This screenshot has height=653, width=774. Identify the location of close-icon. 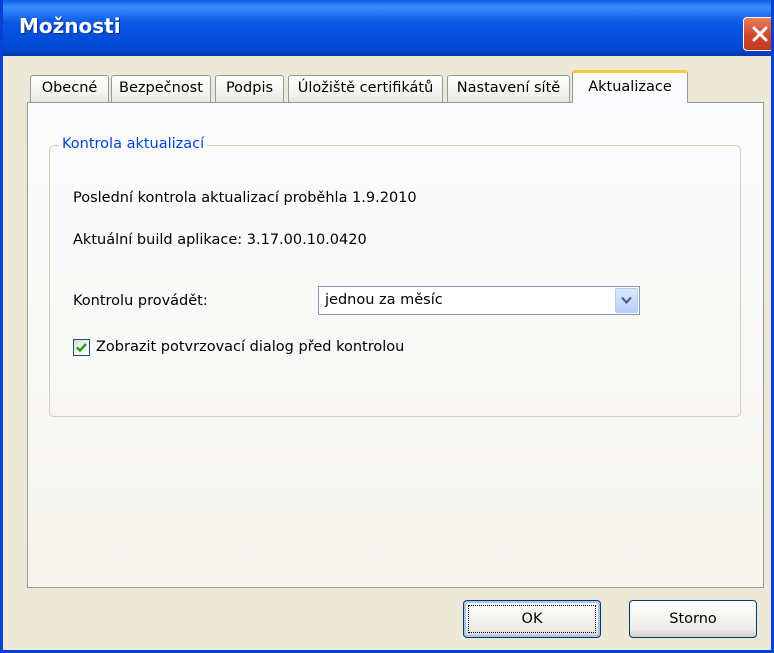
(760, 34).